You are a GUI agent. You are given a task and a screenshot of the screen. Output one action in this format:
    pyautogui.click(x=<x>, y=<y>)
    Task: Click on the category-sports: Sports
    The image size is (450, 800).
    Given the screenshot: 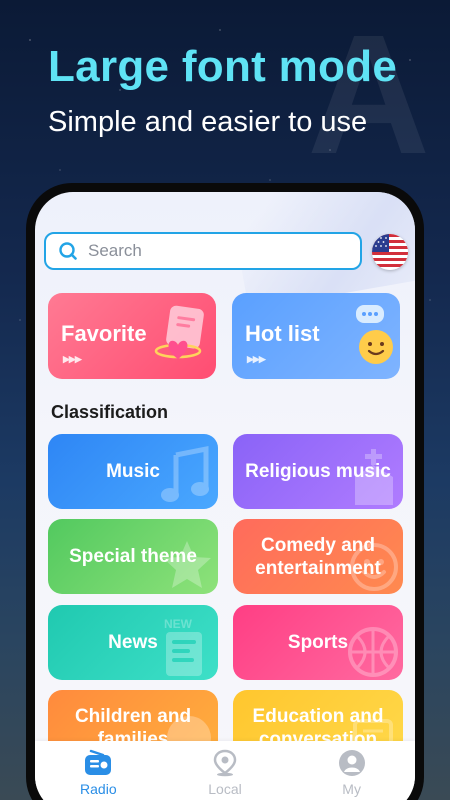 What is the action you would take?
    pyautogui.click(x=318, y=642)
    